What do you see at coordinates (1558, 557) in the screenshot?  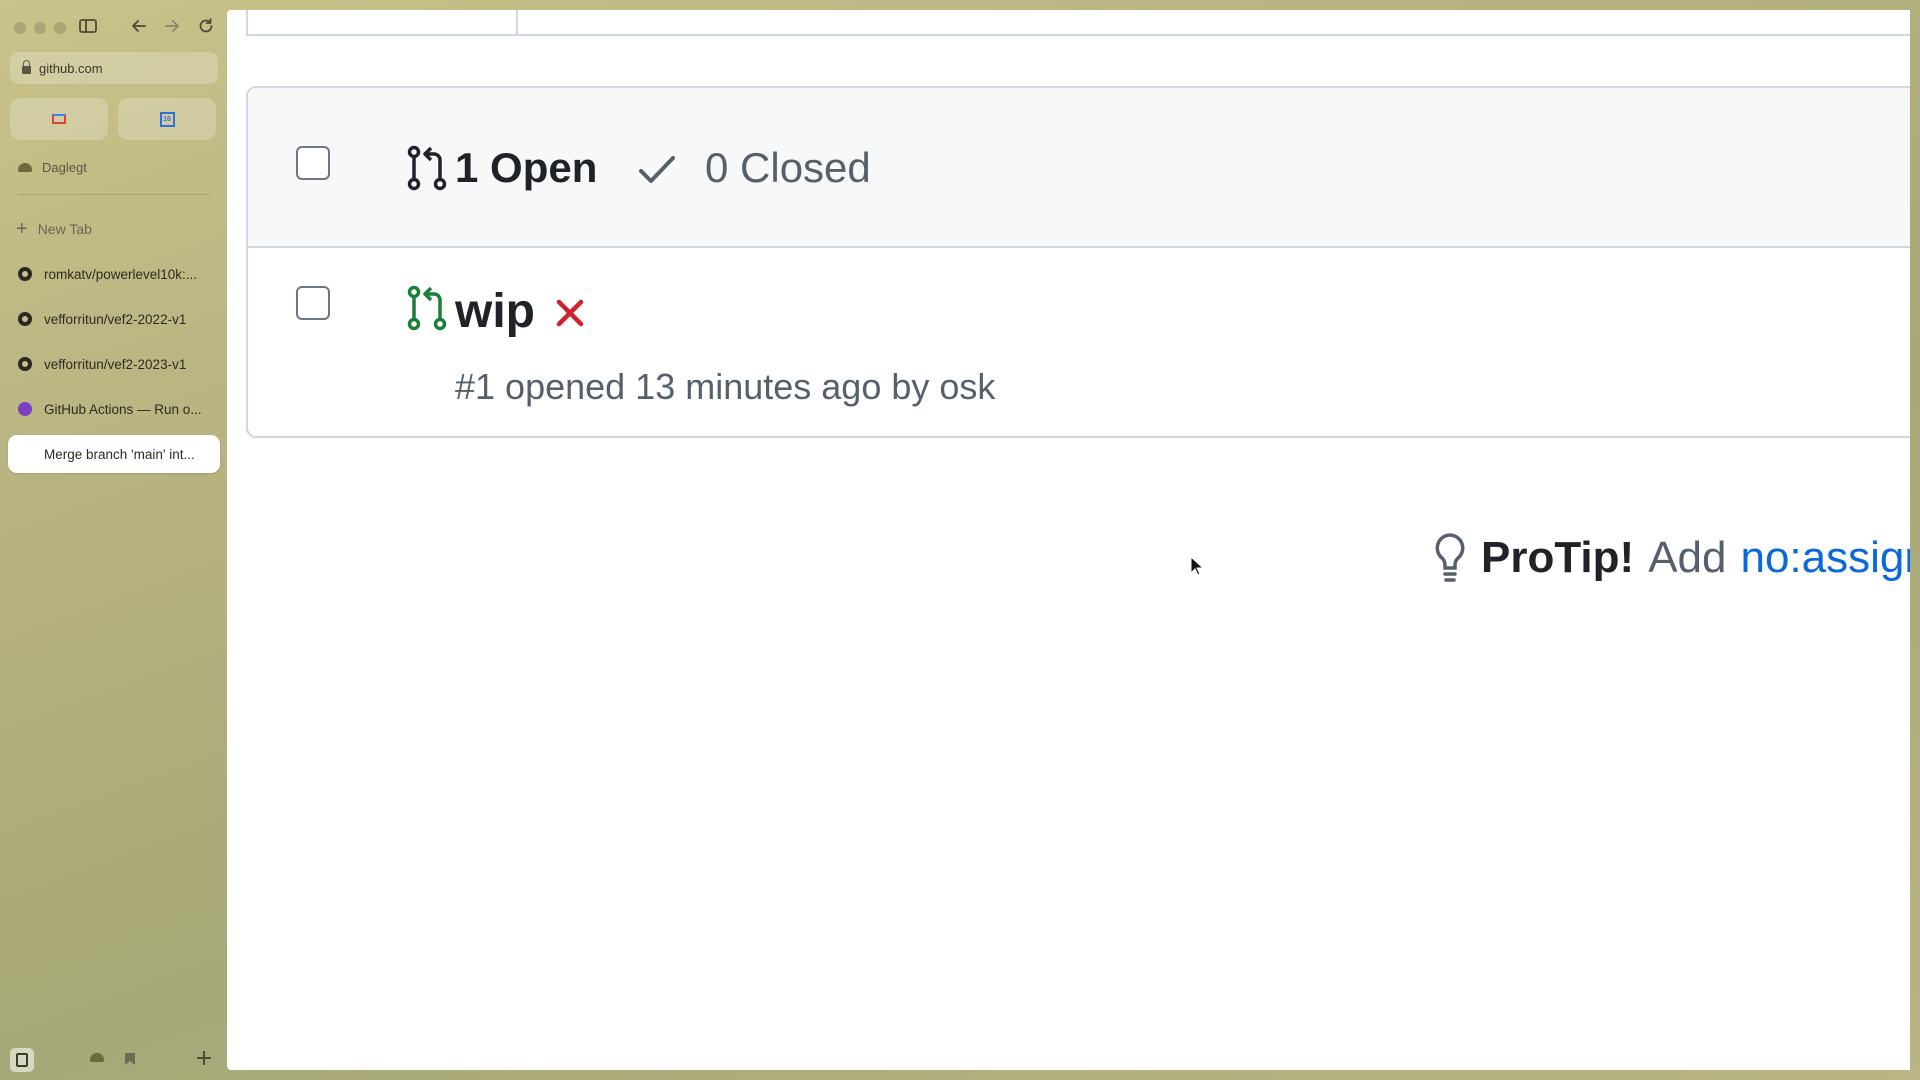 I see `protip-label: ProTip!` at bounding box center [1558, 557].